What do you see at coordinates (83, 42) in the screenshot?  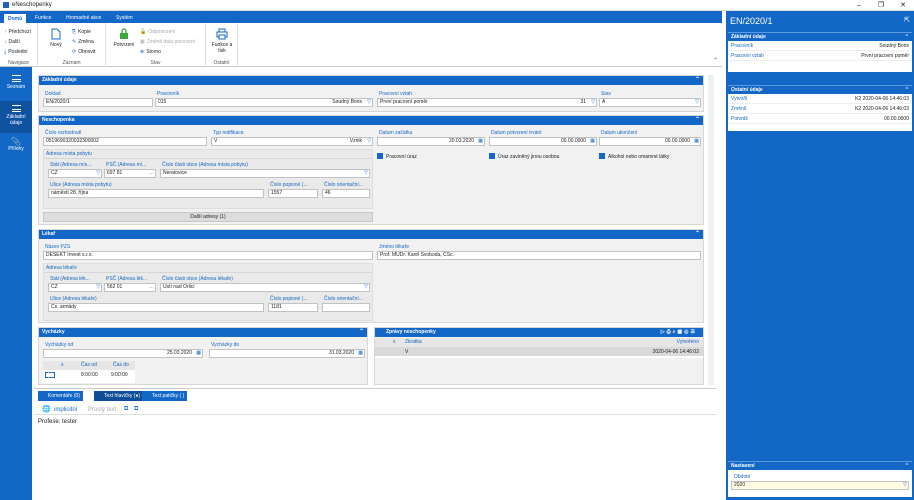 I see `edit-button: ✎ Změna` at bounding box center [83, 42].